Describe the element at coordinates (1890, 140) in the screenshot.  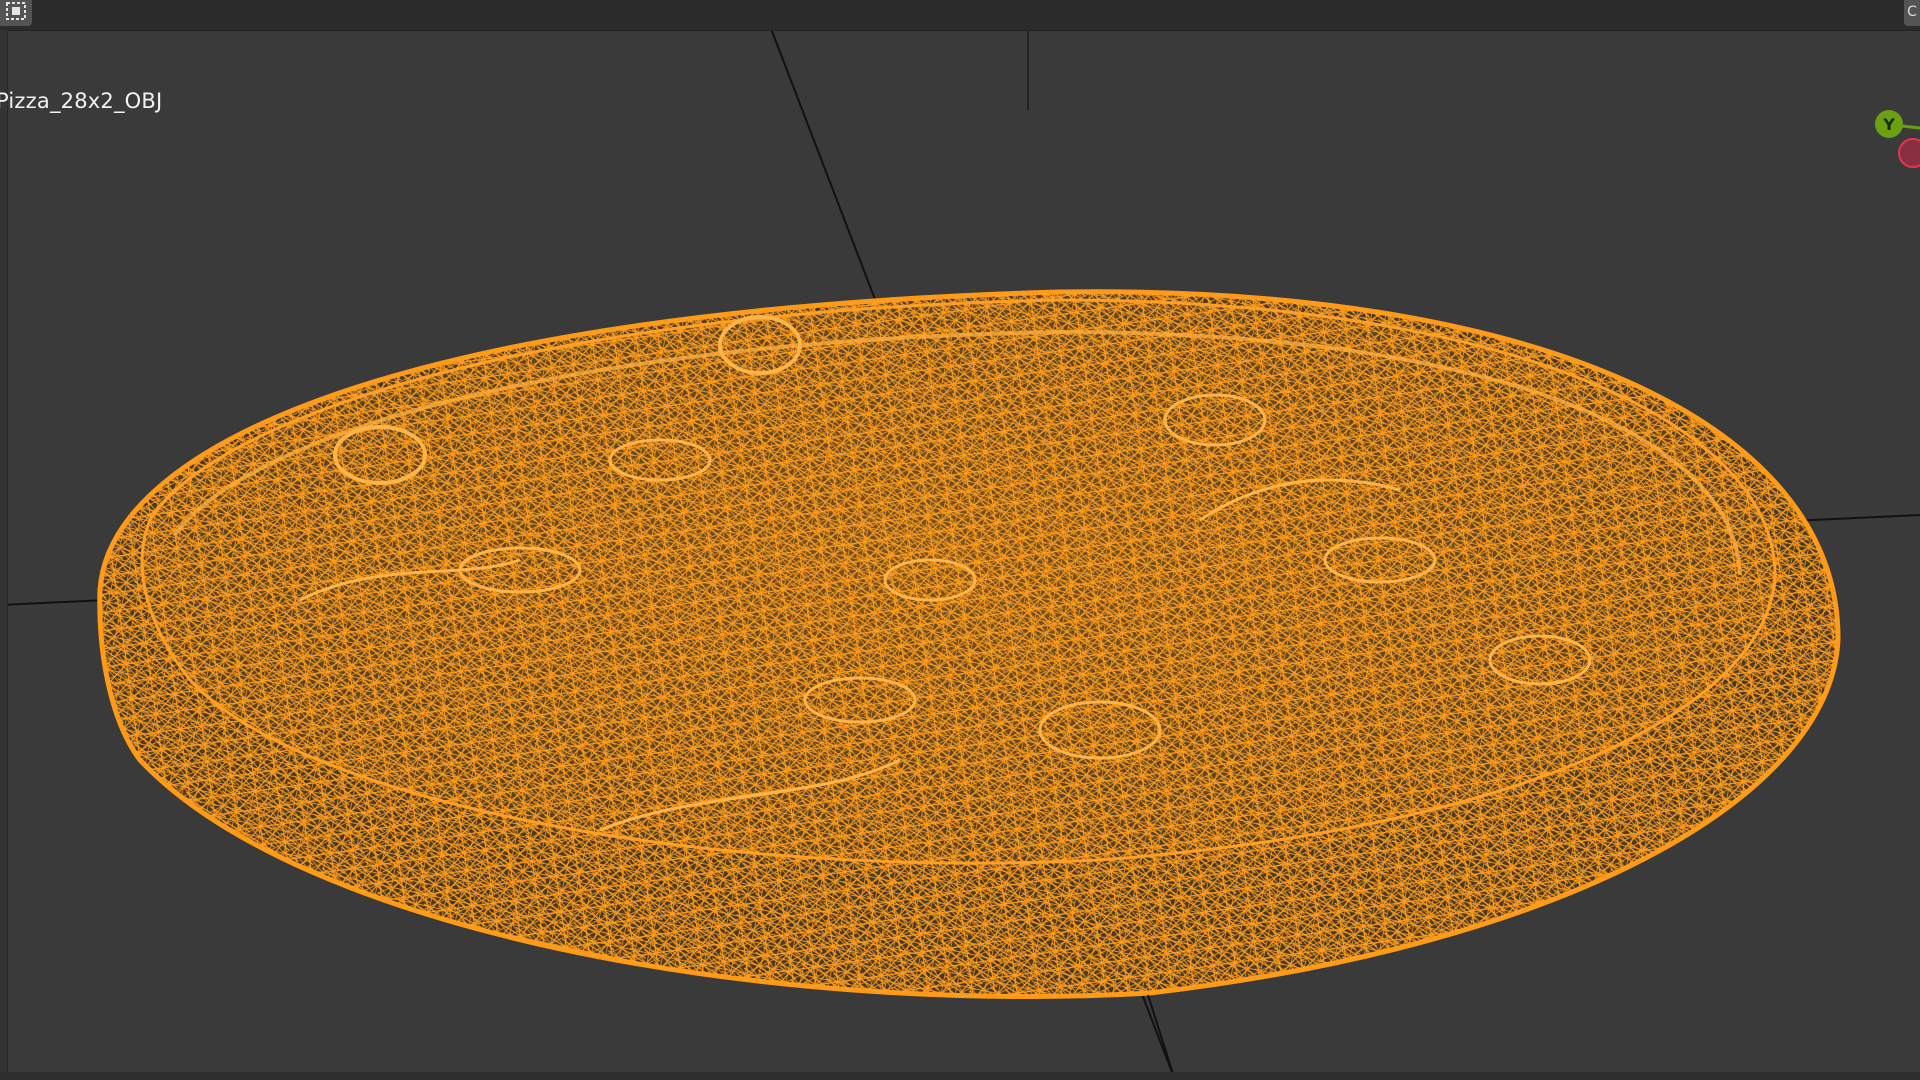
I see `navigation-gizmo: Y` at that location.